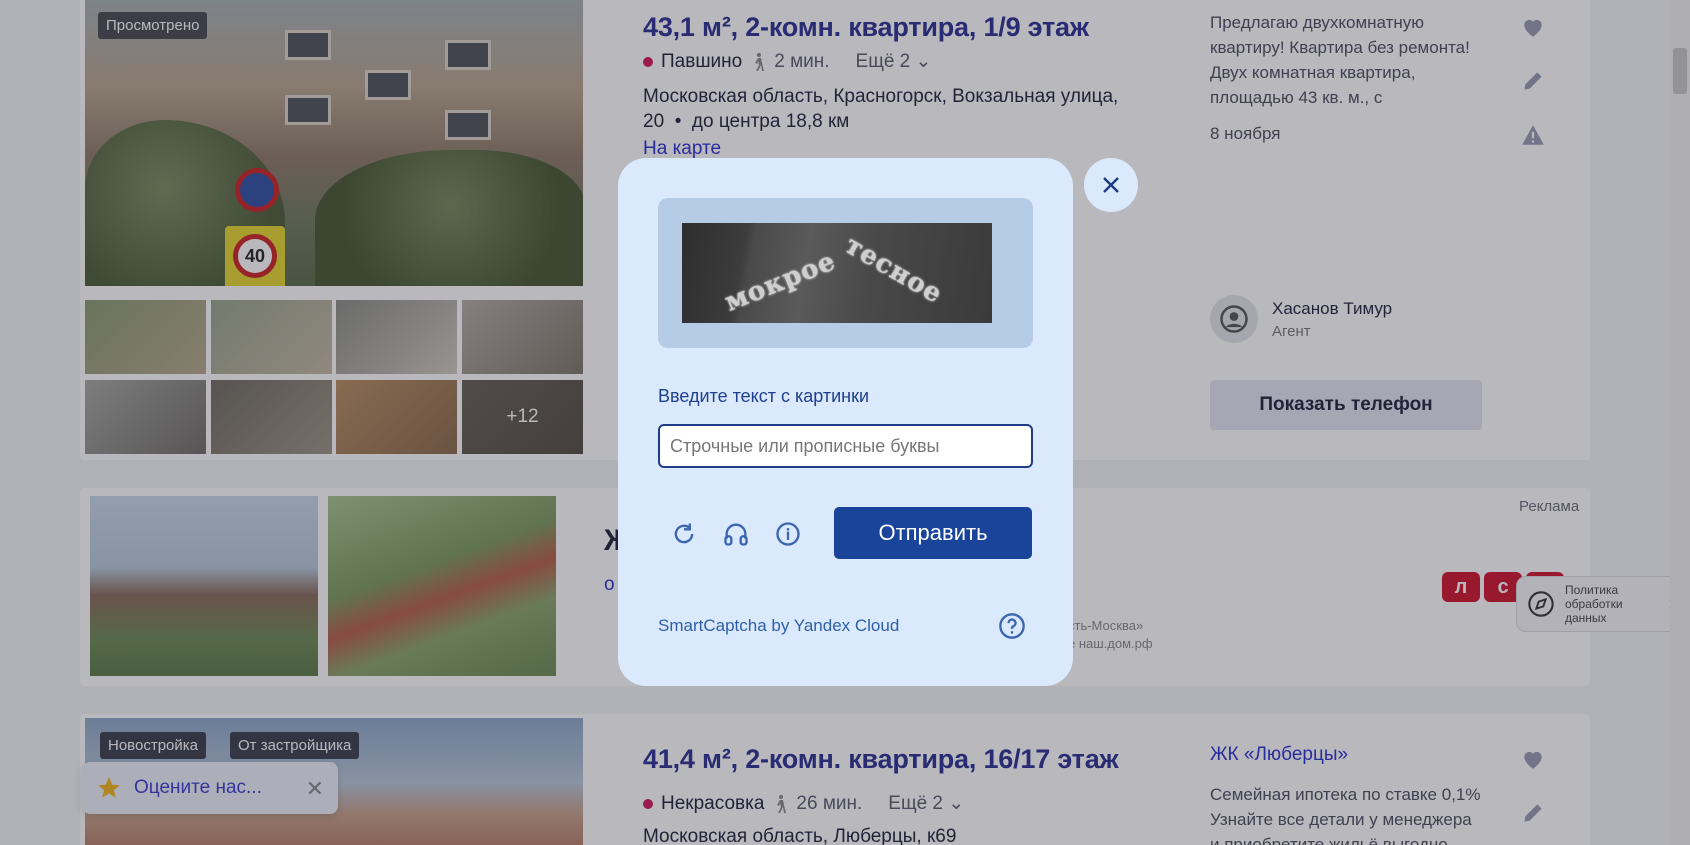 The height and width of the screenshot is (845, 1690). What do you see at coordinates (736, 534) in the screenshot?
I see `headphones-icon` at bounding box center [736, 534].